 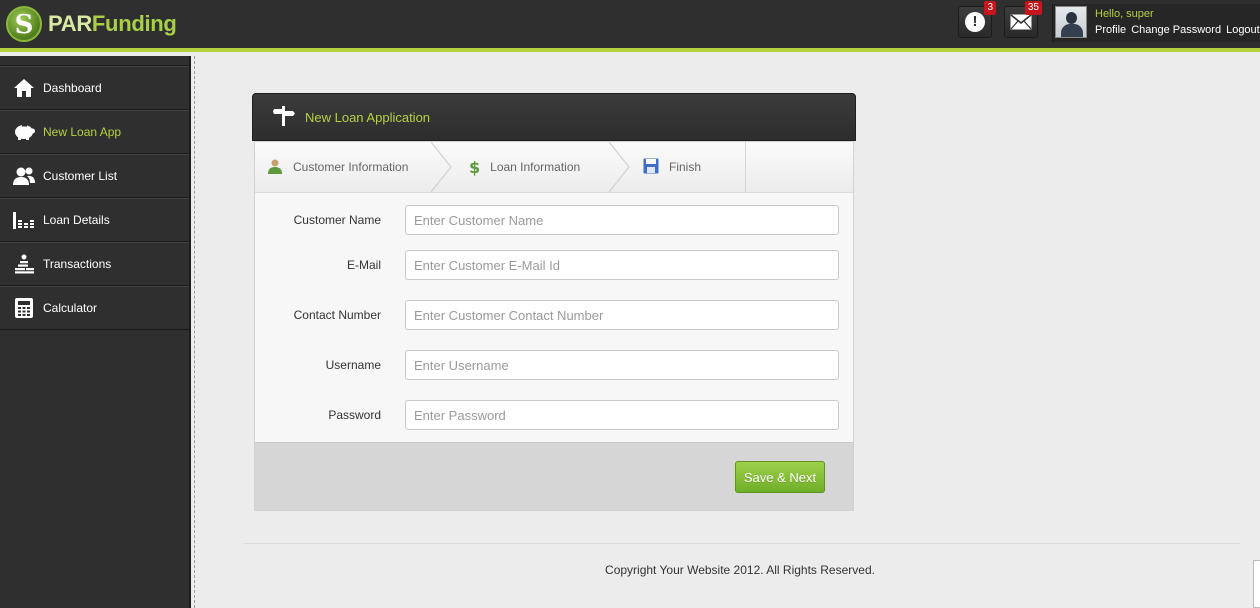 I want to click on contact-number-row: Contact Number, so click(x=555, y=315).